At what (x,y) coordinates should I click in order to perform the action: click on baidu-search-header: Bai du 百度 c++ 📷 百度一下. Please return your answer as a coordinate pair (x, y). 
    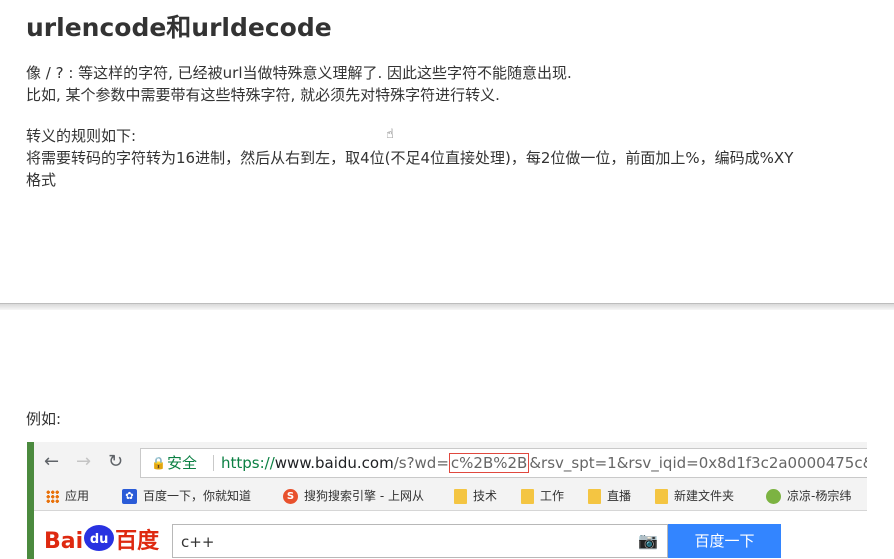
    Looking at the image, I should click on (450, 535).